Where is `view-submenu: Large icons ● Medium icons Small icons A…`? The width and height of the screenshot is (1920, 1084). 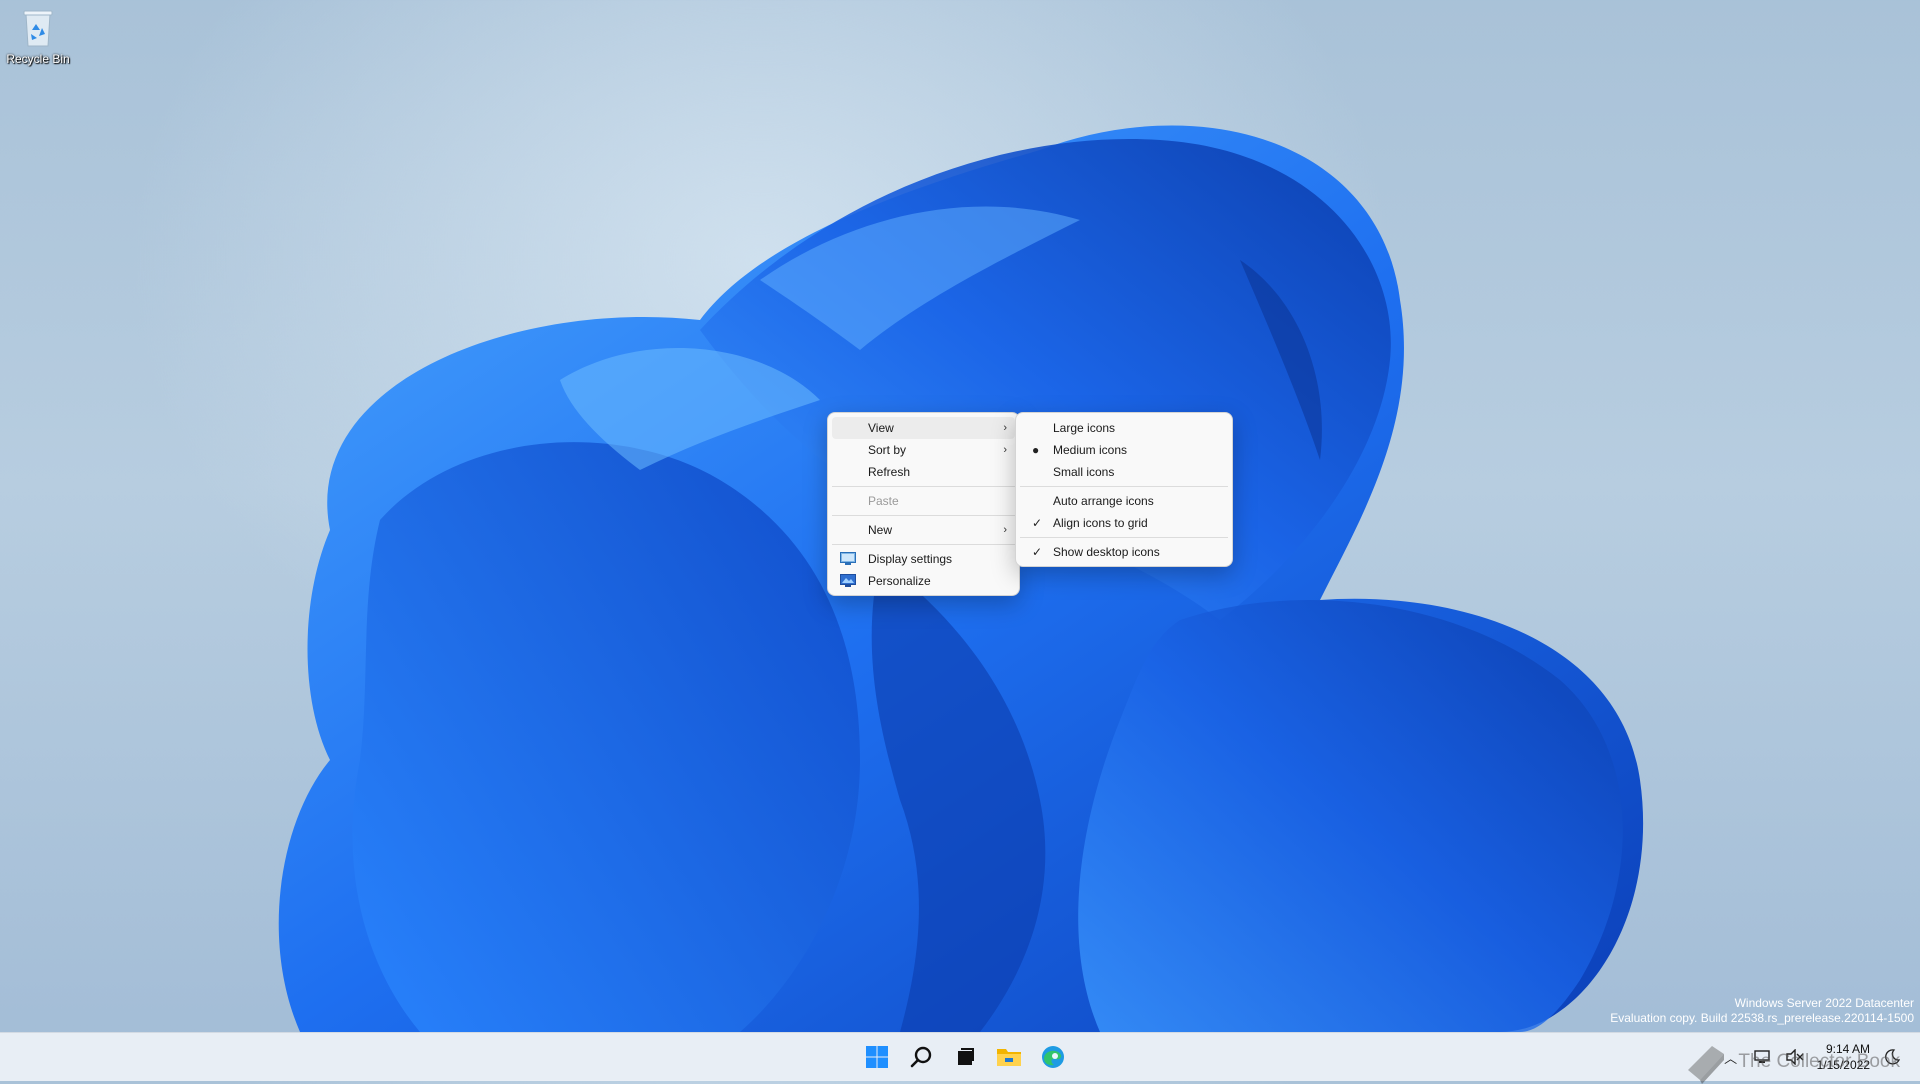
view-submenu: Large icons ● Medium icons Small icons A… is located at coordinates (1124, 489).